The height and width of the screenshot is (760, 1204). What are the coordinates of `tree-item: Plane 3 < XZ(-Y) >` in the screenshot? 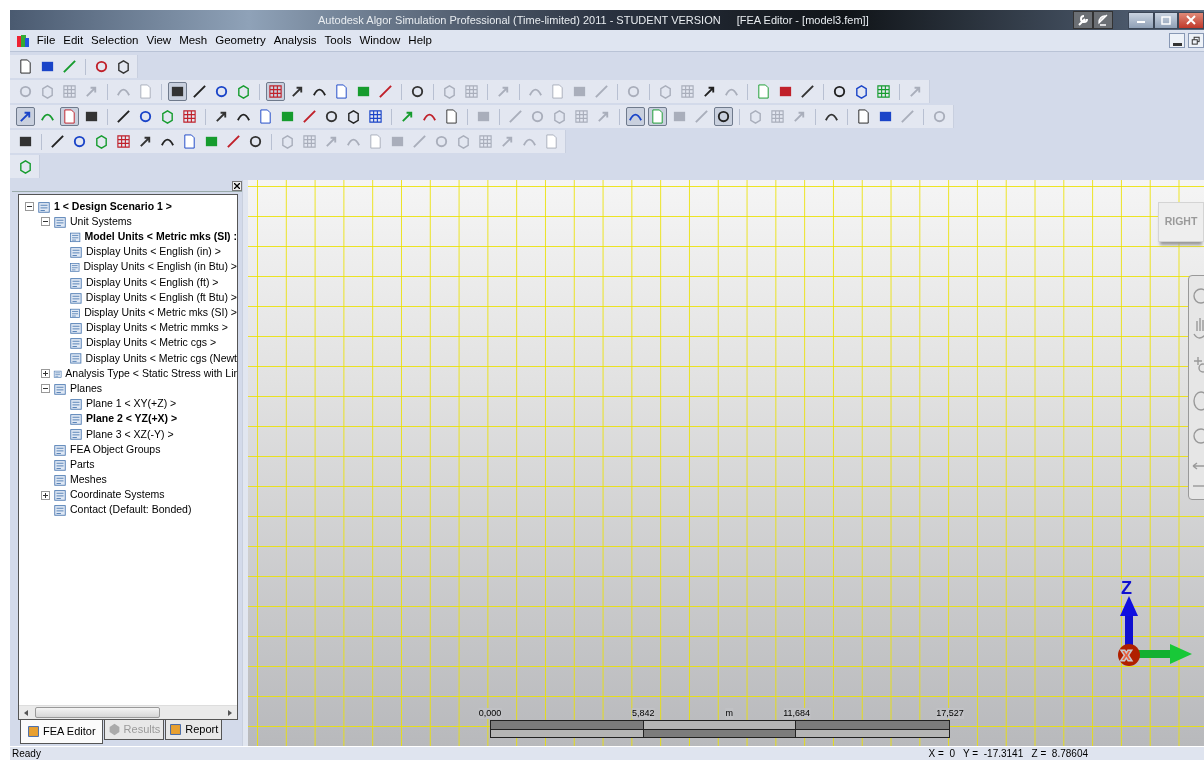 It's located at (130, 434).